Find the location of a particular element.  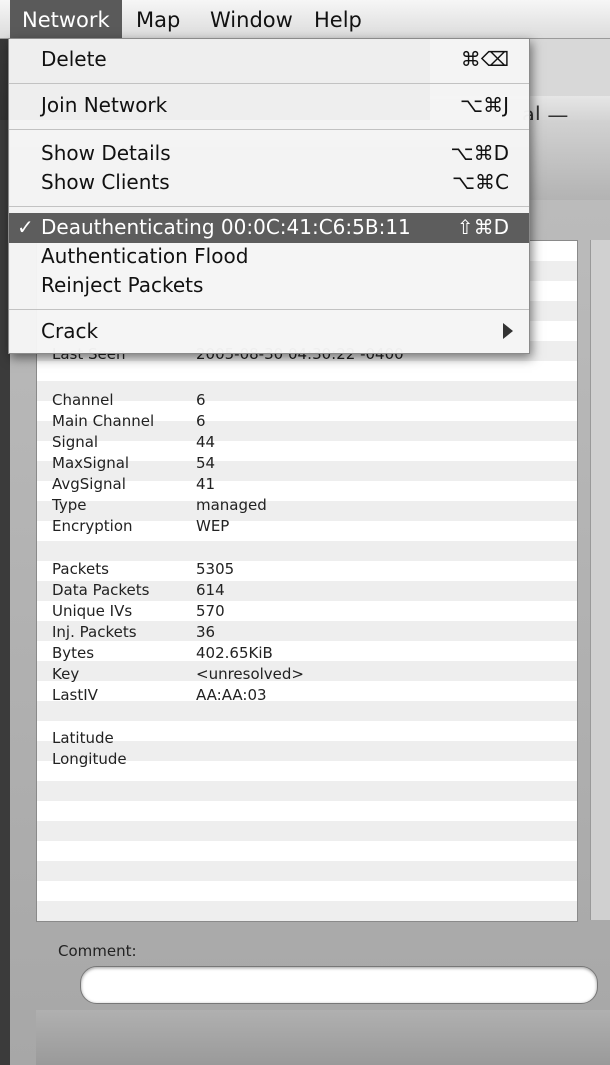

detail-value: 44 is located at coordinates (206, 442).